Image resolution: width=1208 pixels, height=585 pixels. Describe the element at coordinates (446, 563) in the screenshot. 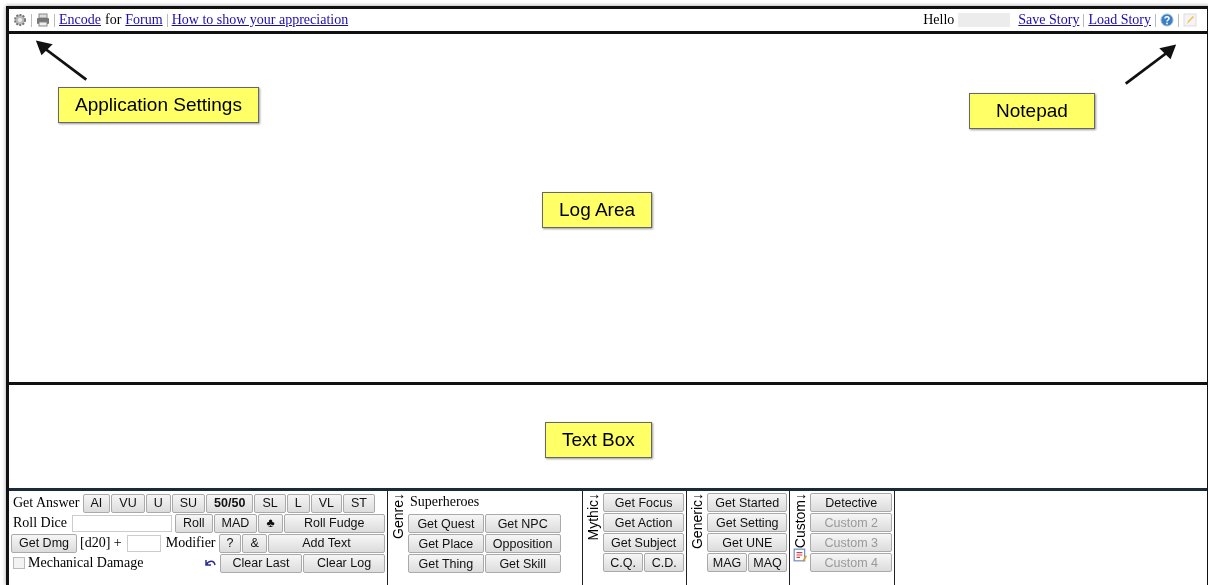

I see `genre-button: Get Thing` at that location.